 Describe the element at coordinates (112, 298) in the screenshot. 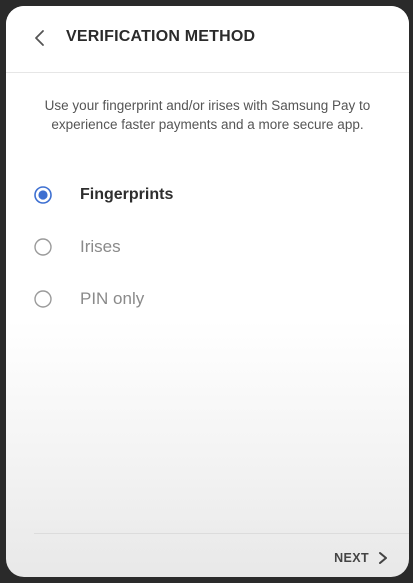

I see `option-label: PIN only` at that location.